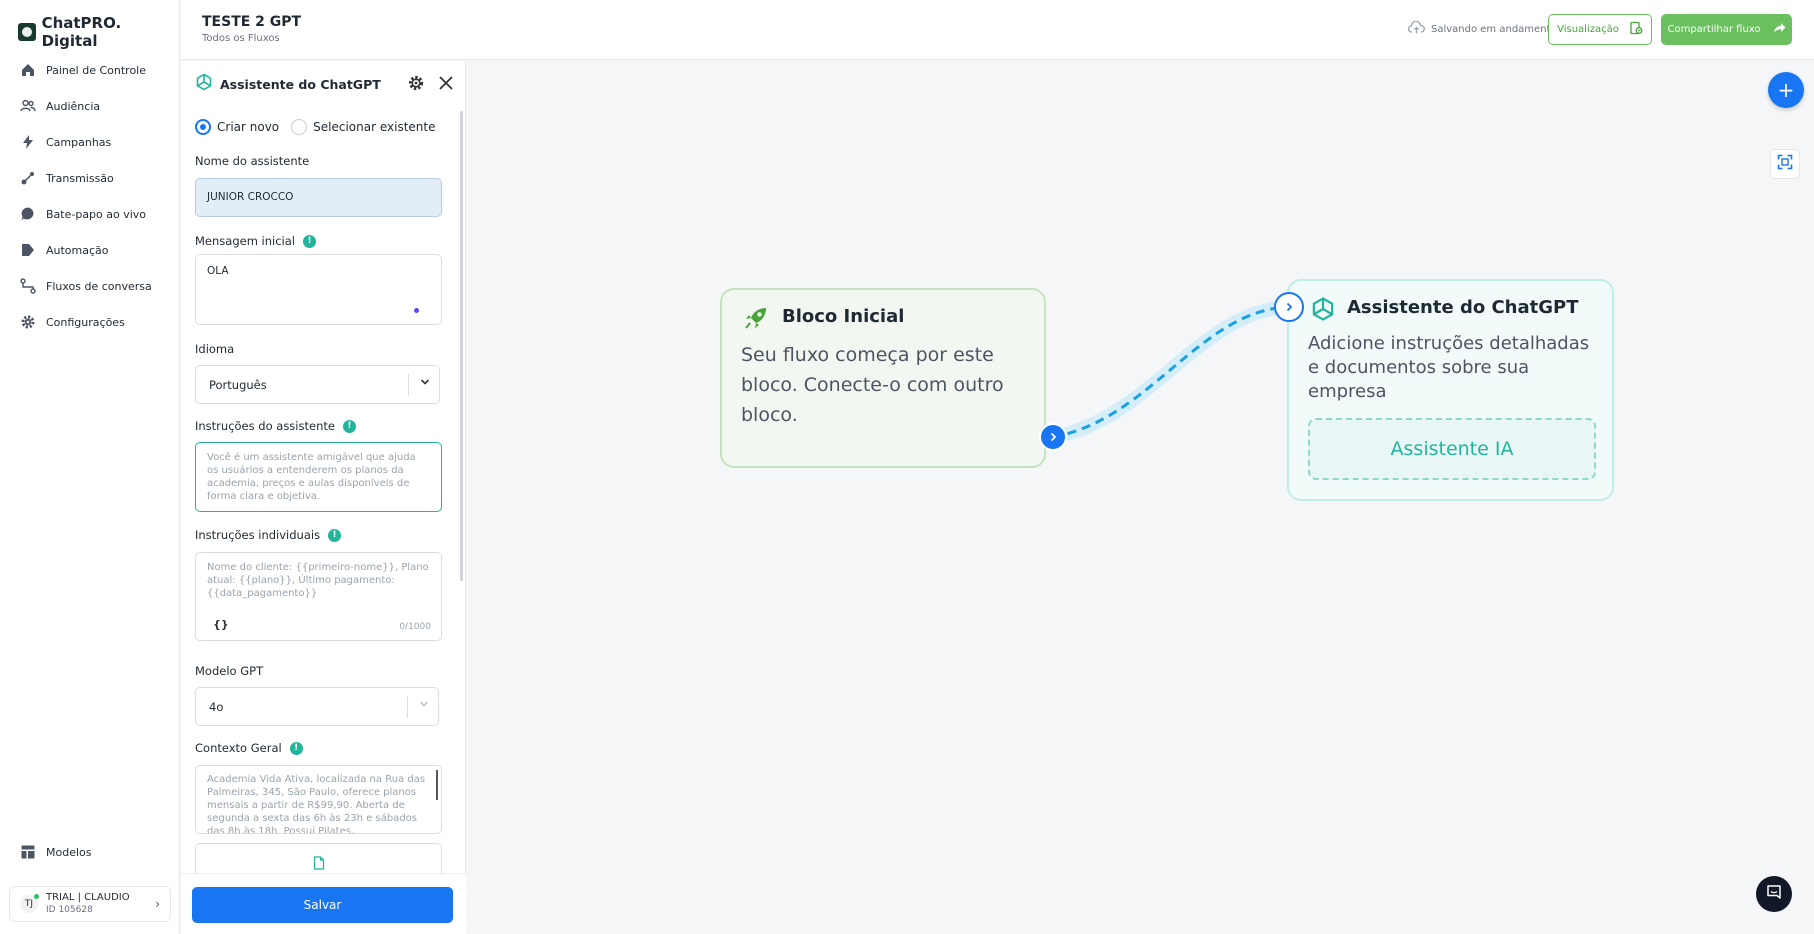 The image size is (1814, 934). What do you see at coordinates (258, 535) in the screenshot?
I see `individual-instructions-label-text: Instruções individuais` at bounding box center [258, 535].